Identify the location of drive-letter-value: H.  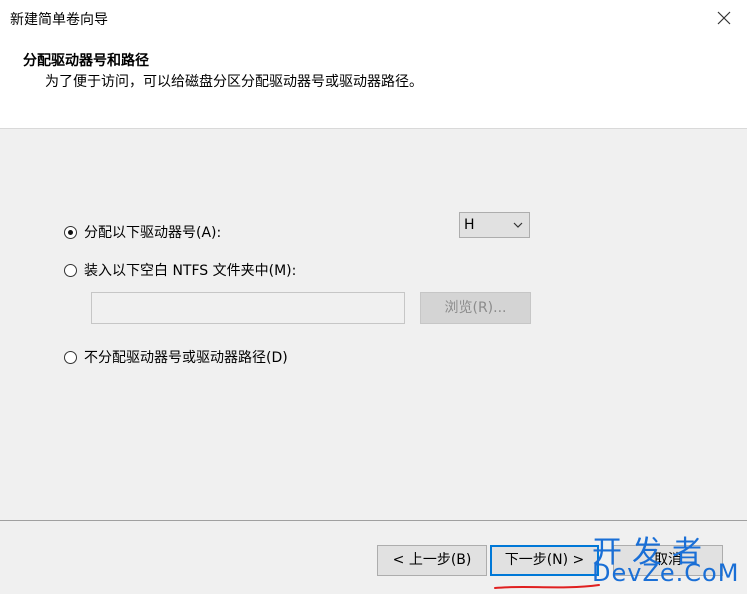
(469, 225).